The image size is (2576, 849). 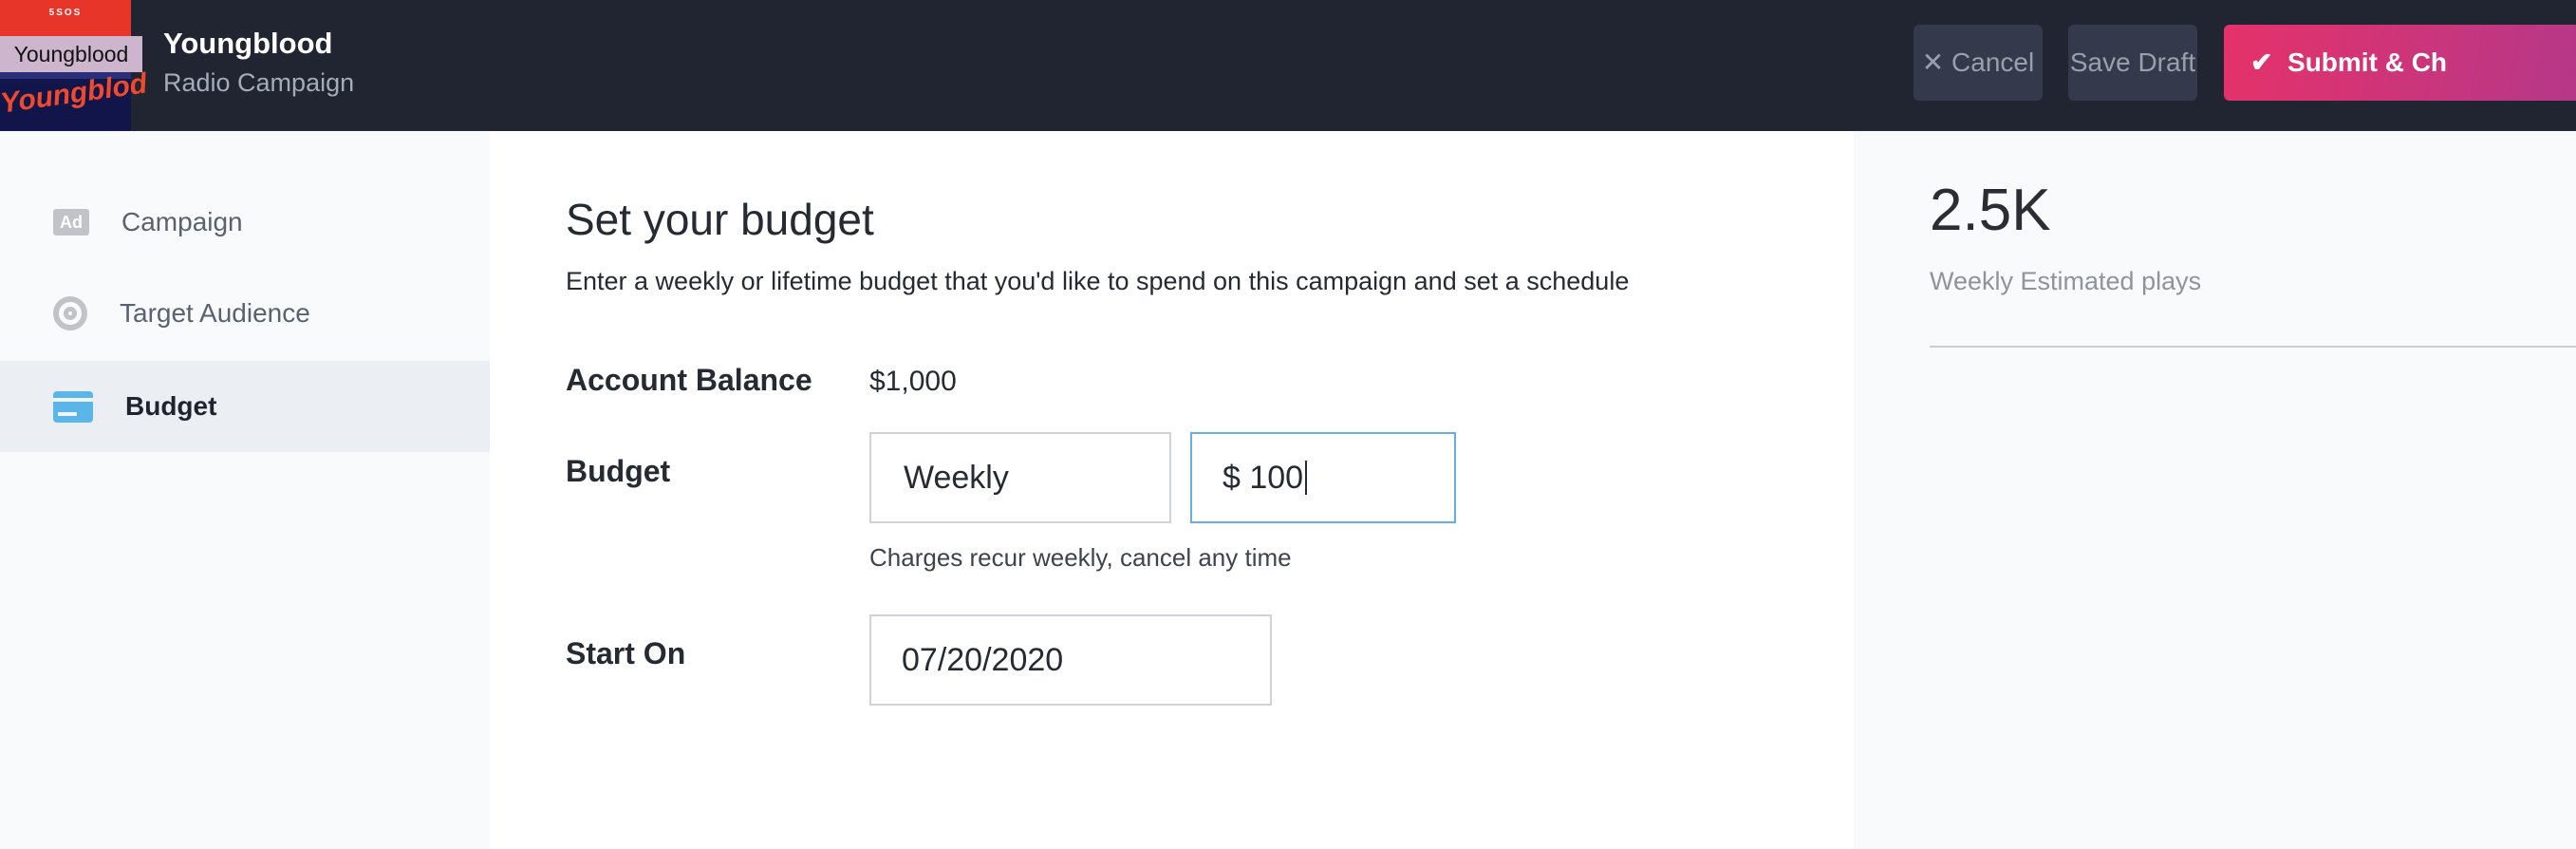 What do you see at coordinates (245, 406) in the screenshot?
I see `sidebar-item-budget: Budget` at bounding box center [245, 406].